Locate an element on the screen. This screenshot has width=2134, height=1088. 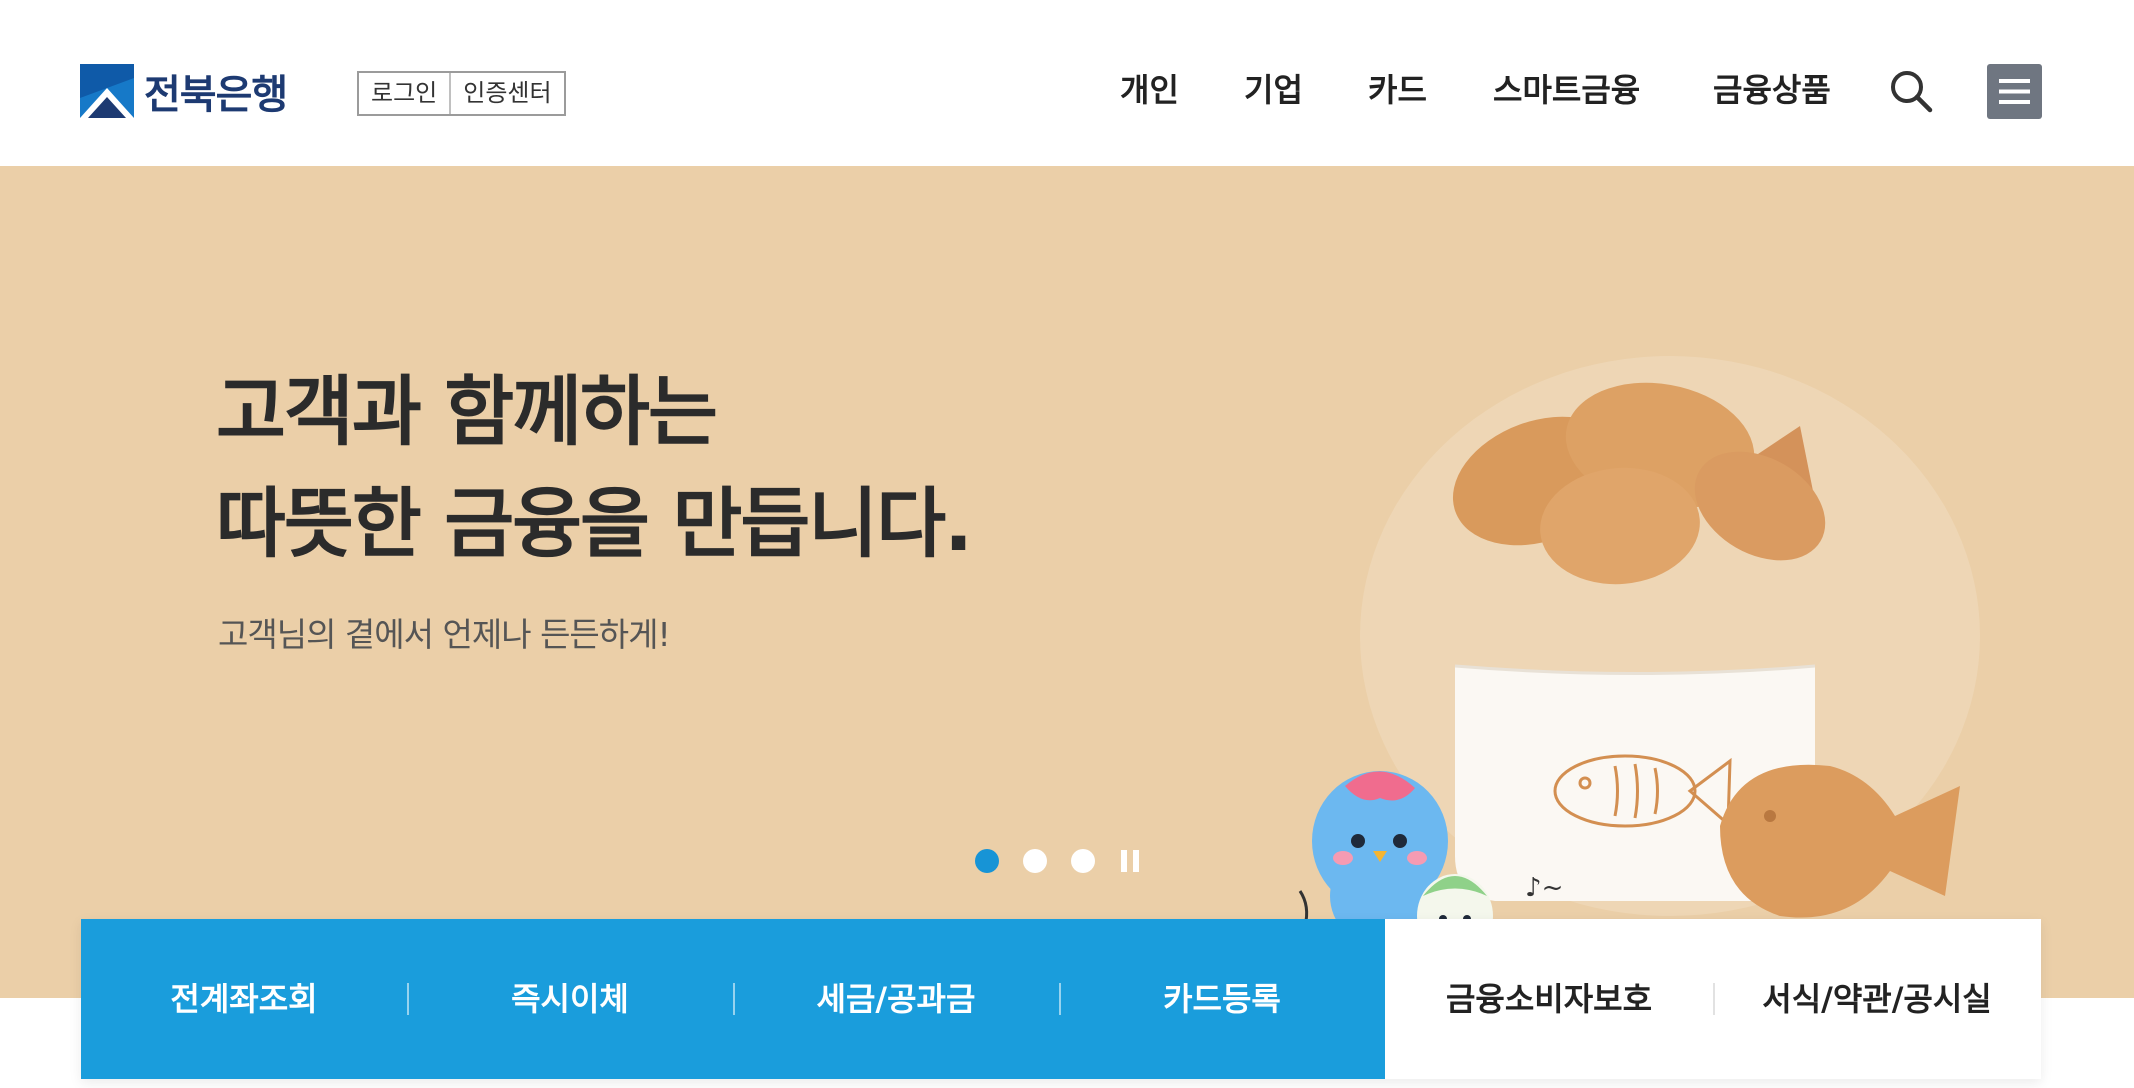
nav-item-corporate: 기업 is located at coordinates (1273, 90).